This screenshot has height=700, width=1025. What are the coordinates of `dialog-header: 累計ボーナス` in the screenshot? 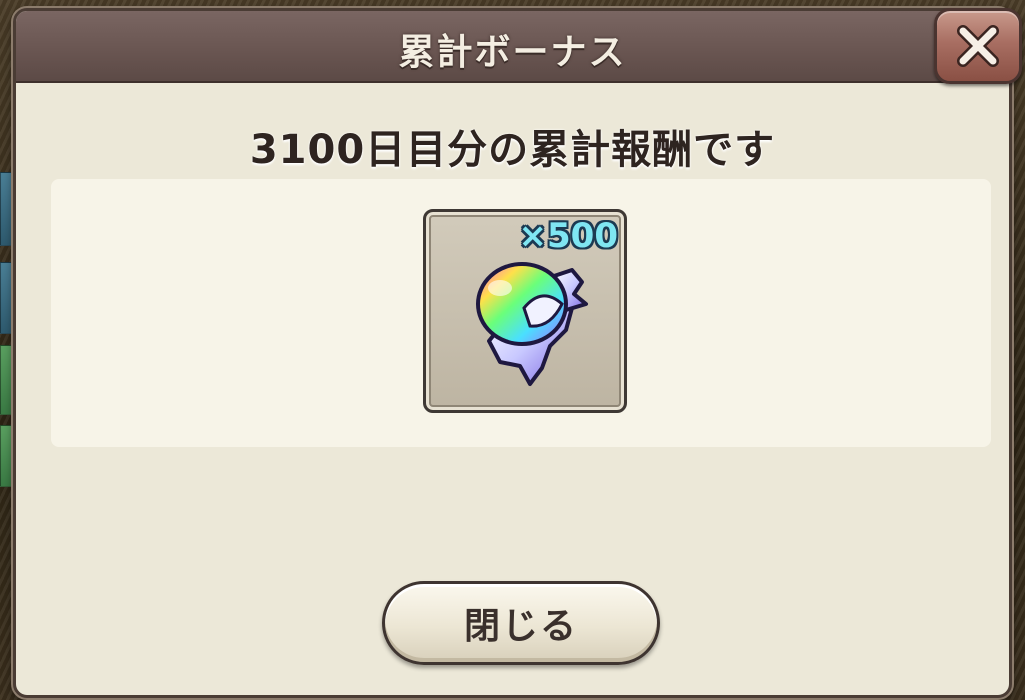 It's located at (512, 47).